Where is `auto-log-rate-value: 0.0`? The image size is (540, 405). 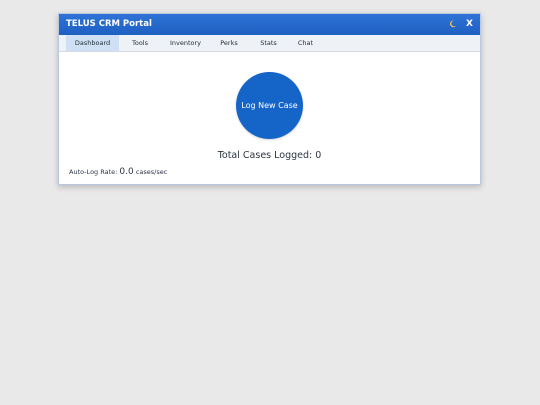 auto-log-rate-value: 0.0 is located at coordinates (126, 172).